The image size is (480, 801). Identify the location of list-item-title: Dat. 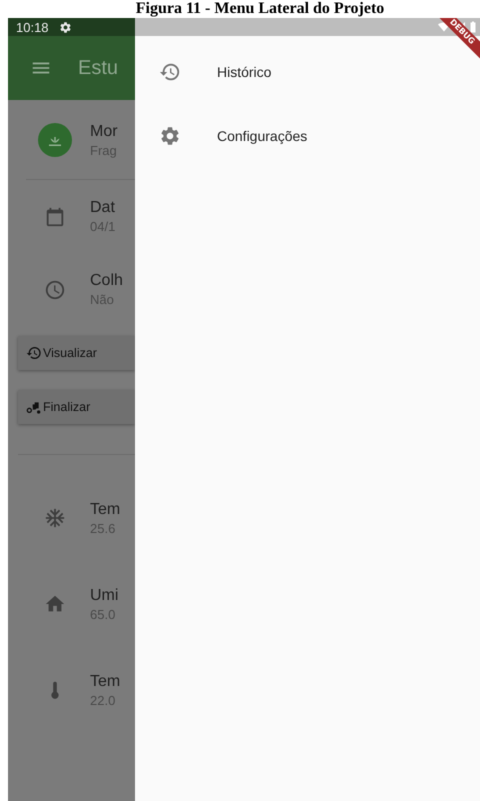
(103, 208).